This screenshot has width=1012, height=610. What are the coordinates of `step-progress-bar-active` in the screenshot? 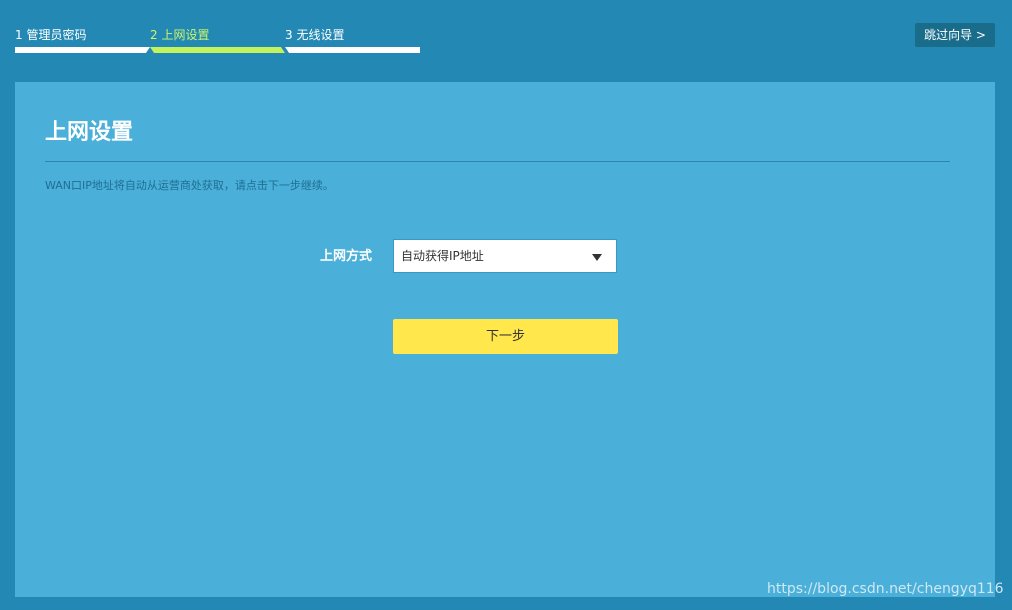 It's located at (217, 50).